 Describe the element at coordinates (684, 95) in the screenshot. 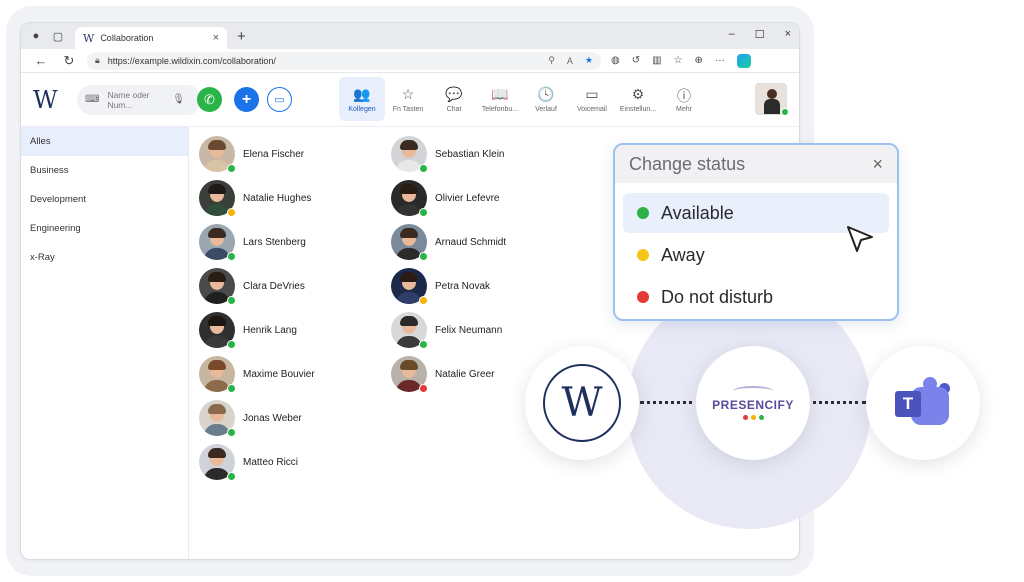

I see `more-icon: ⓘ` at that location.